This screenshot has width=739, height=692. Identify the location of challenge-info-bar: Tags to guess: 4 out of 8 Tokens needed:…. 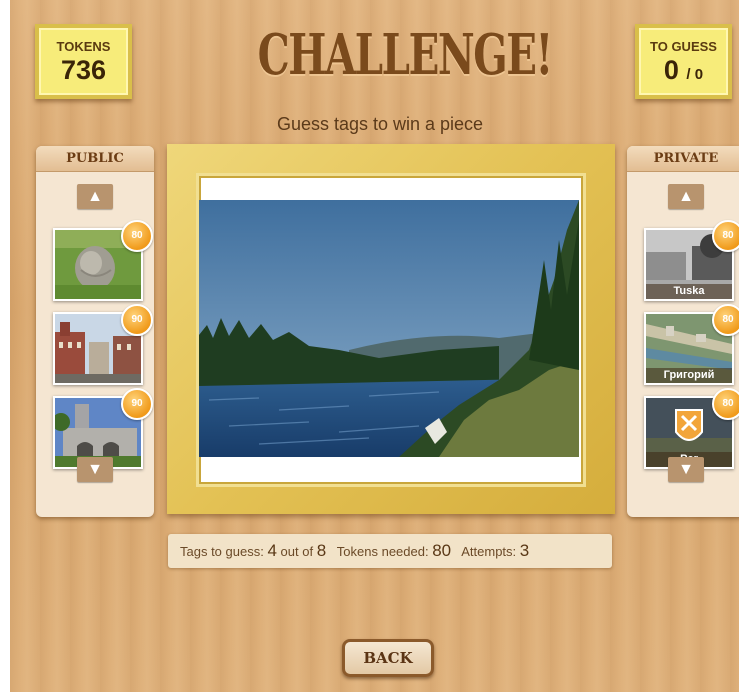
(390, 551).